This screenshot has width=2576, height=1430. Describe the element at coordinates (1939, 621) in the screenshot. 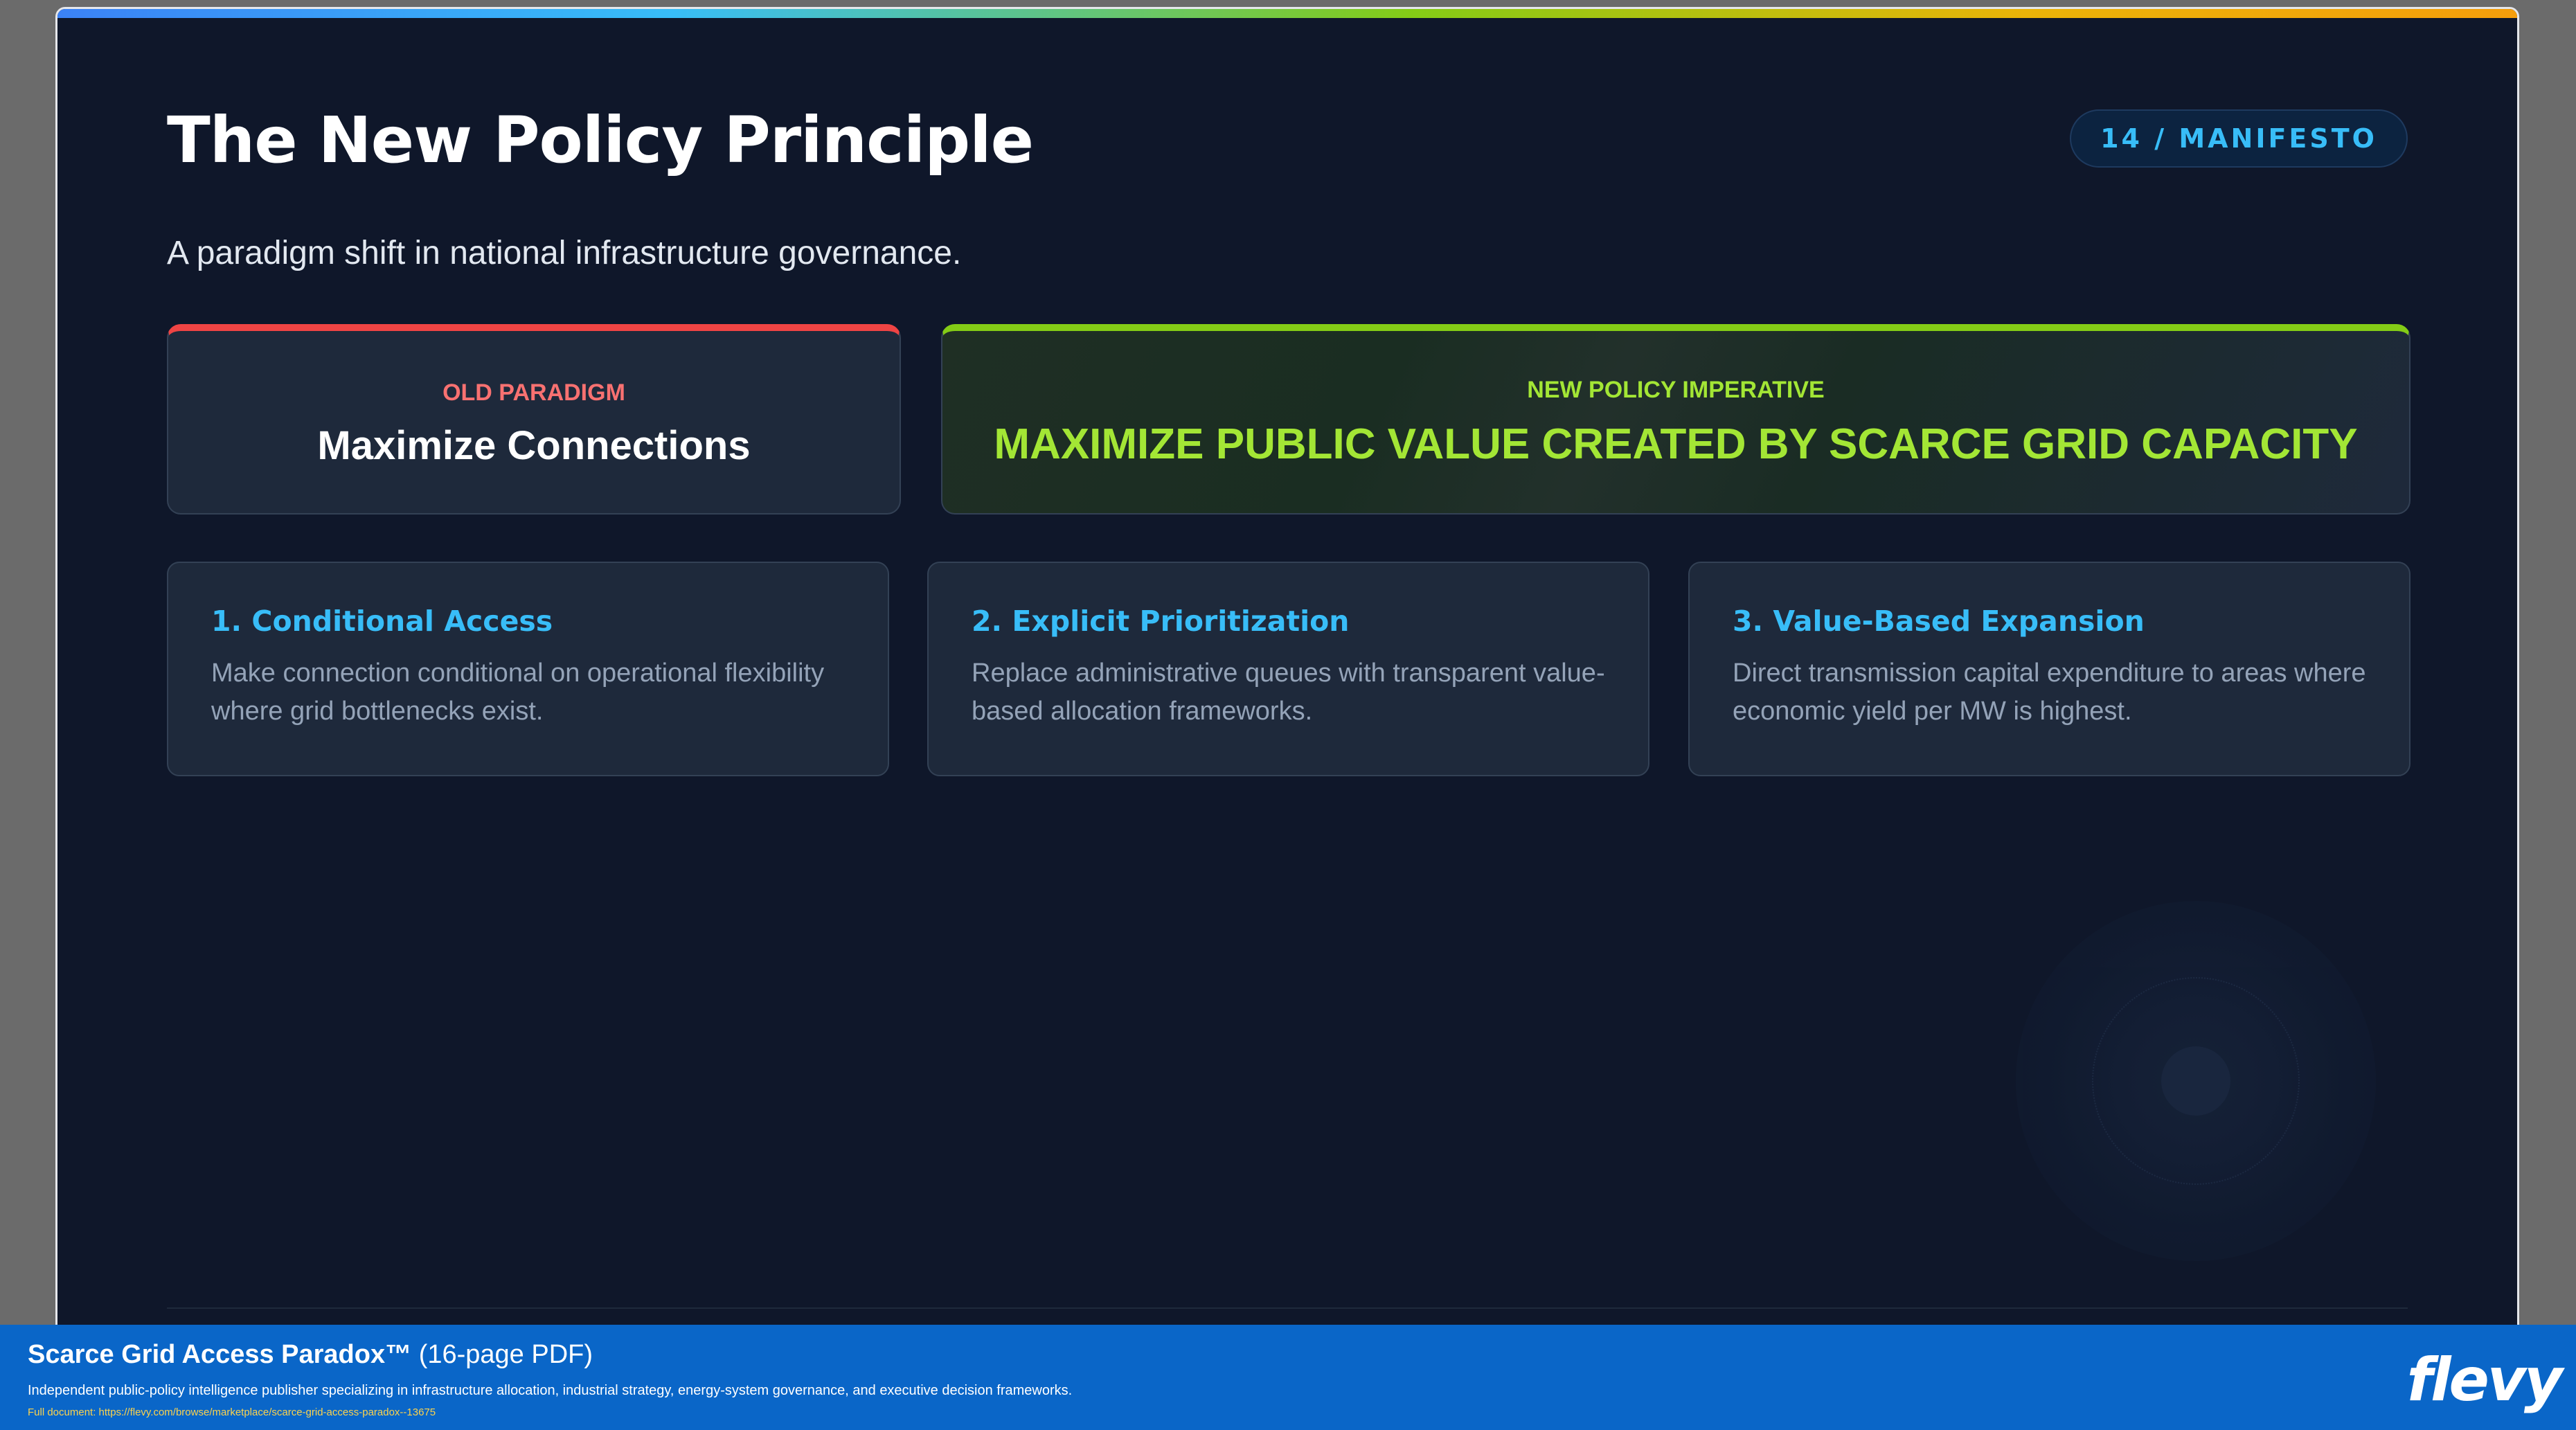

I see `card-title: 3. Value-Based Expansion` at that location.